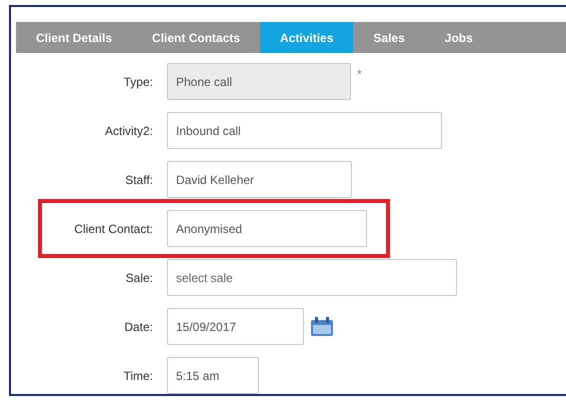 The height and width of the screenshot is (403, 566). I want to click on input-field: 5:15 am, so click(213, 375).